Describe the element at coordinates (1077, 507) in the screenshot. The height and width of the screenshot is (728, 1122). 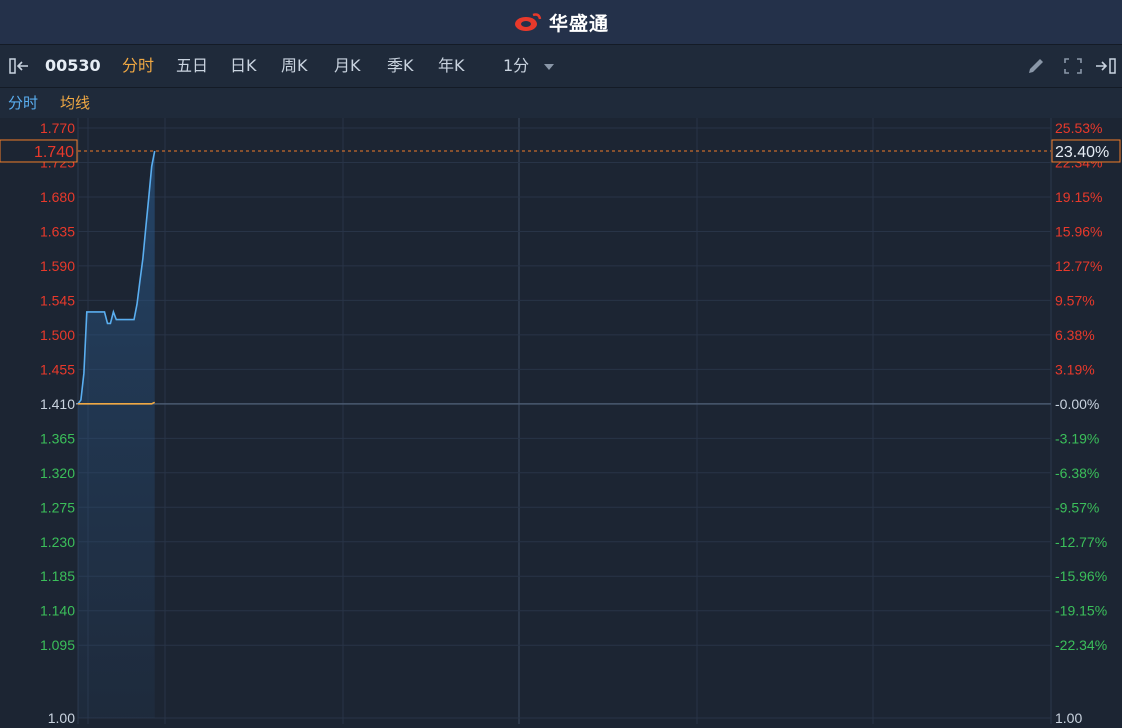
I see `y-tick-label-right: -9.57%` at that location.